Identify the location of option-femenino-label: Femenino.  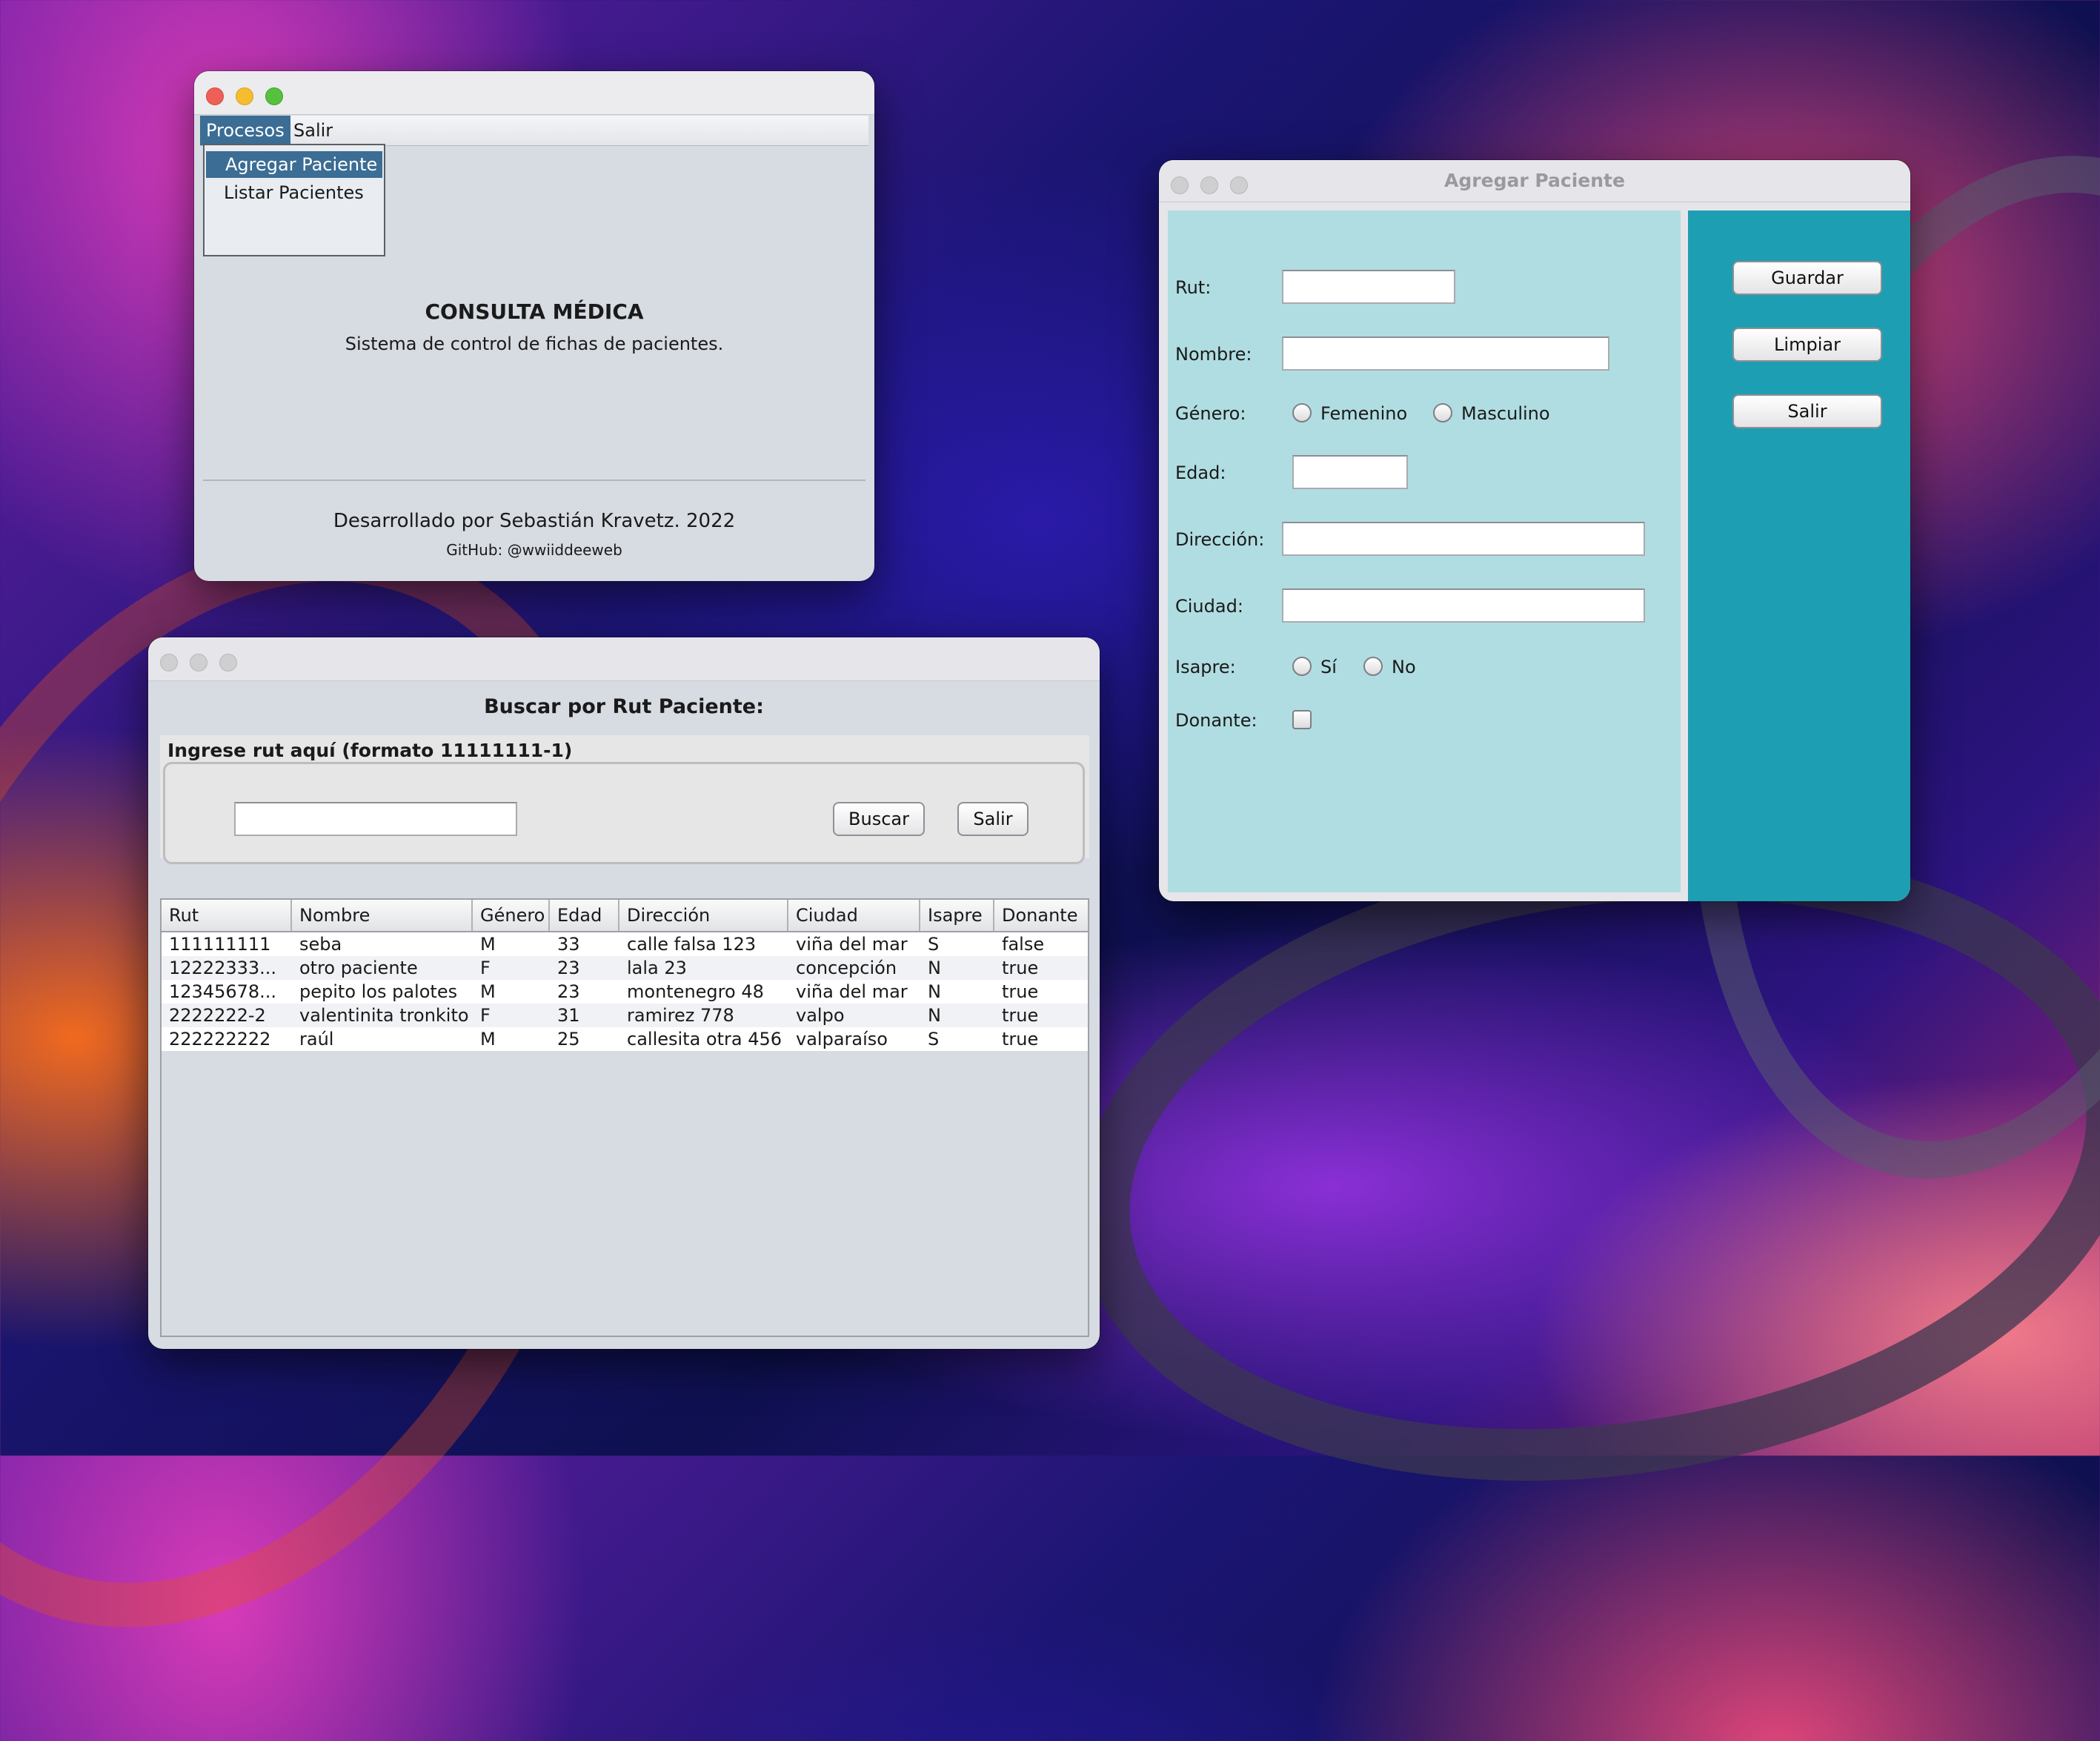
(1364, 413).